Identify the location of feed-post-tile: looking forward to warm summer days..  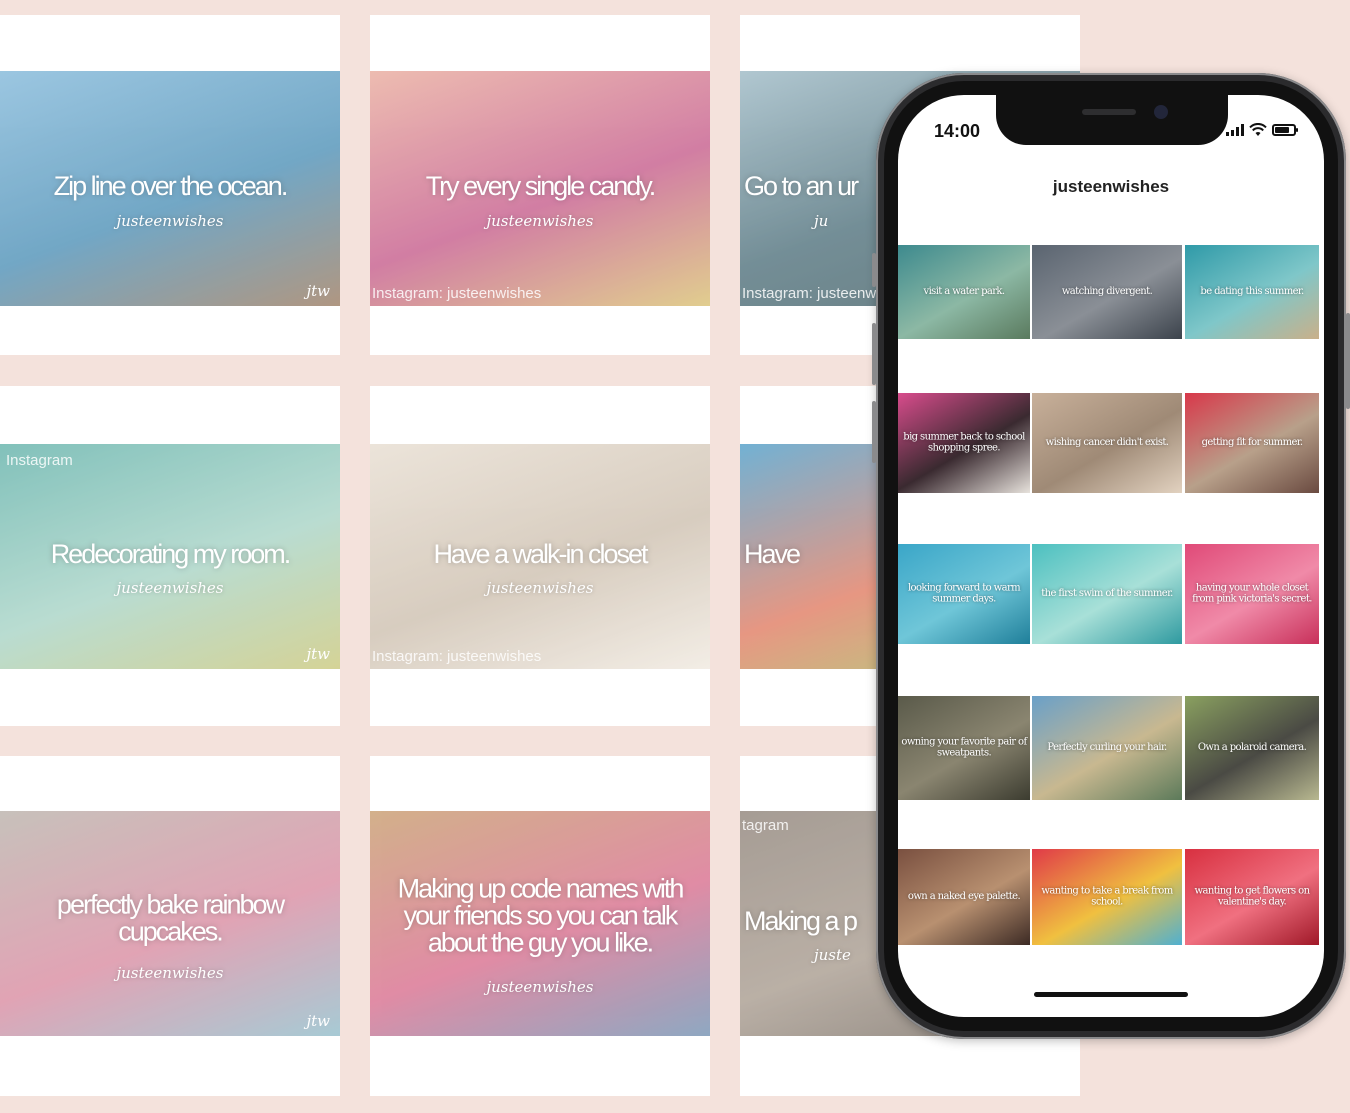
(964, 594).